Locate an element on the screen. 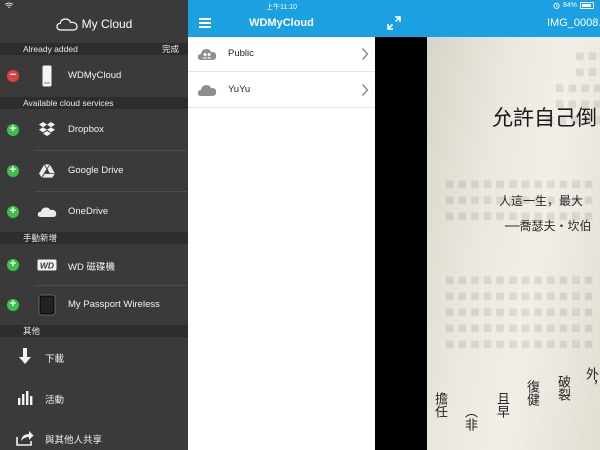 The height and width of the screenshot is (450, 600). photo-vertical-text: 破裂 is located at coordinates (562, 388).